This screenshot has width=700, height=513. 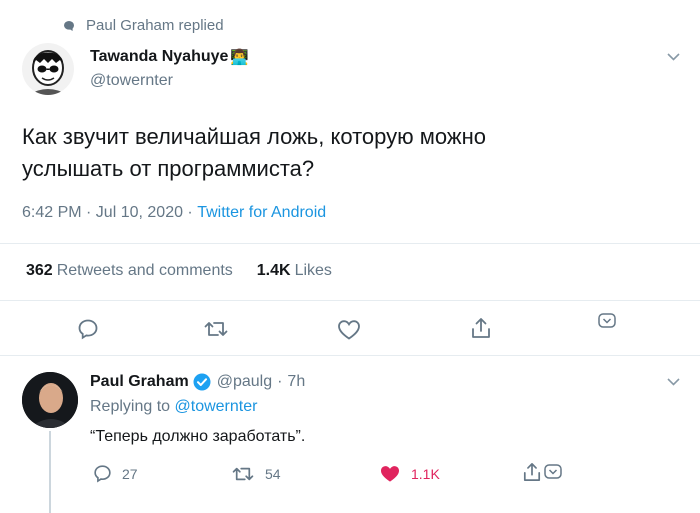 I want to click on retweets-label: Retweets and comments, so click(x=145, y=271).